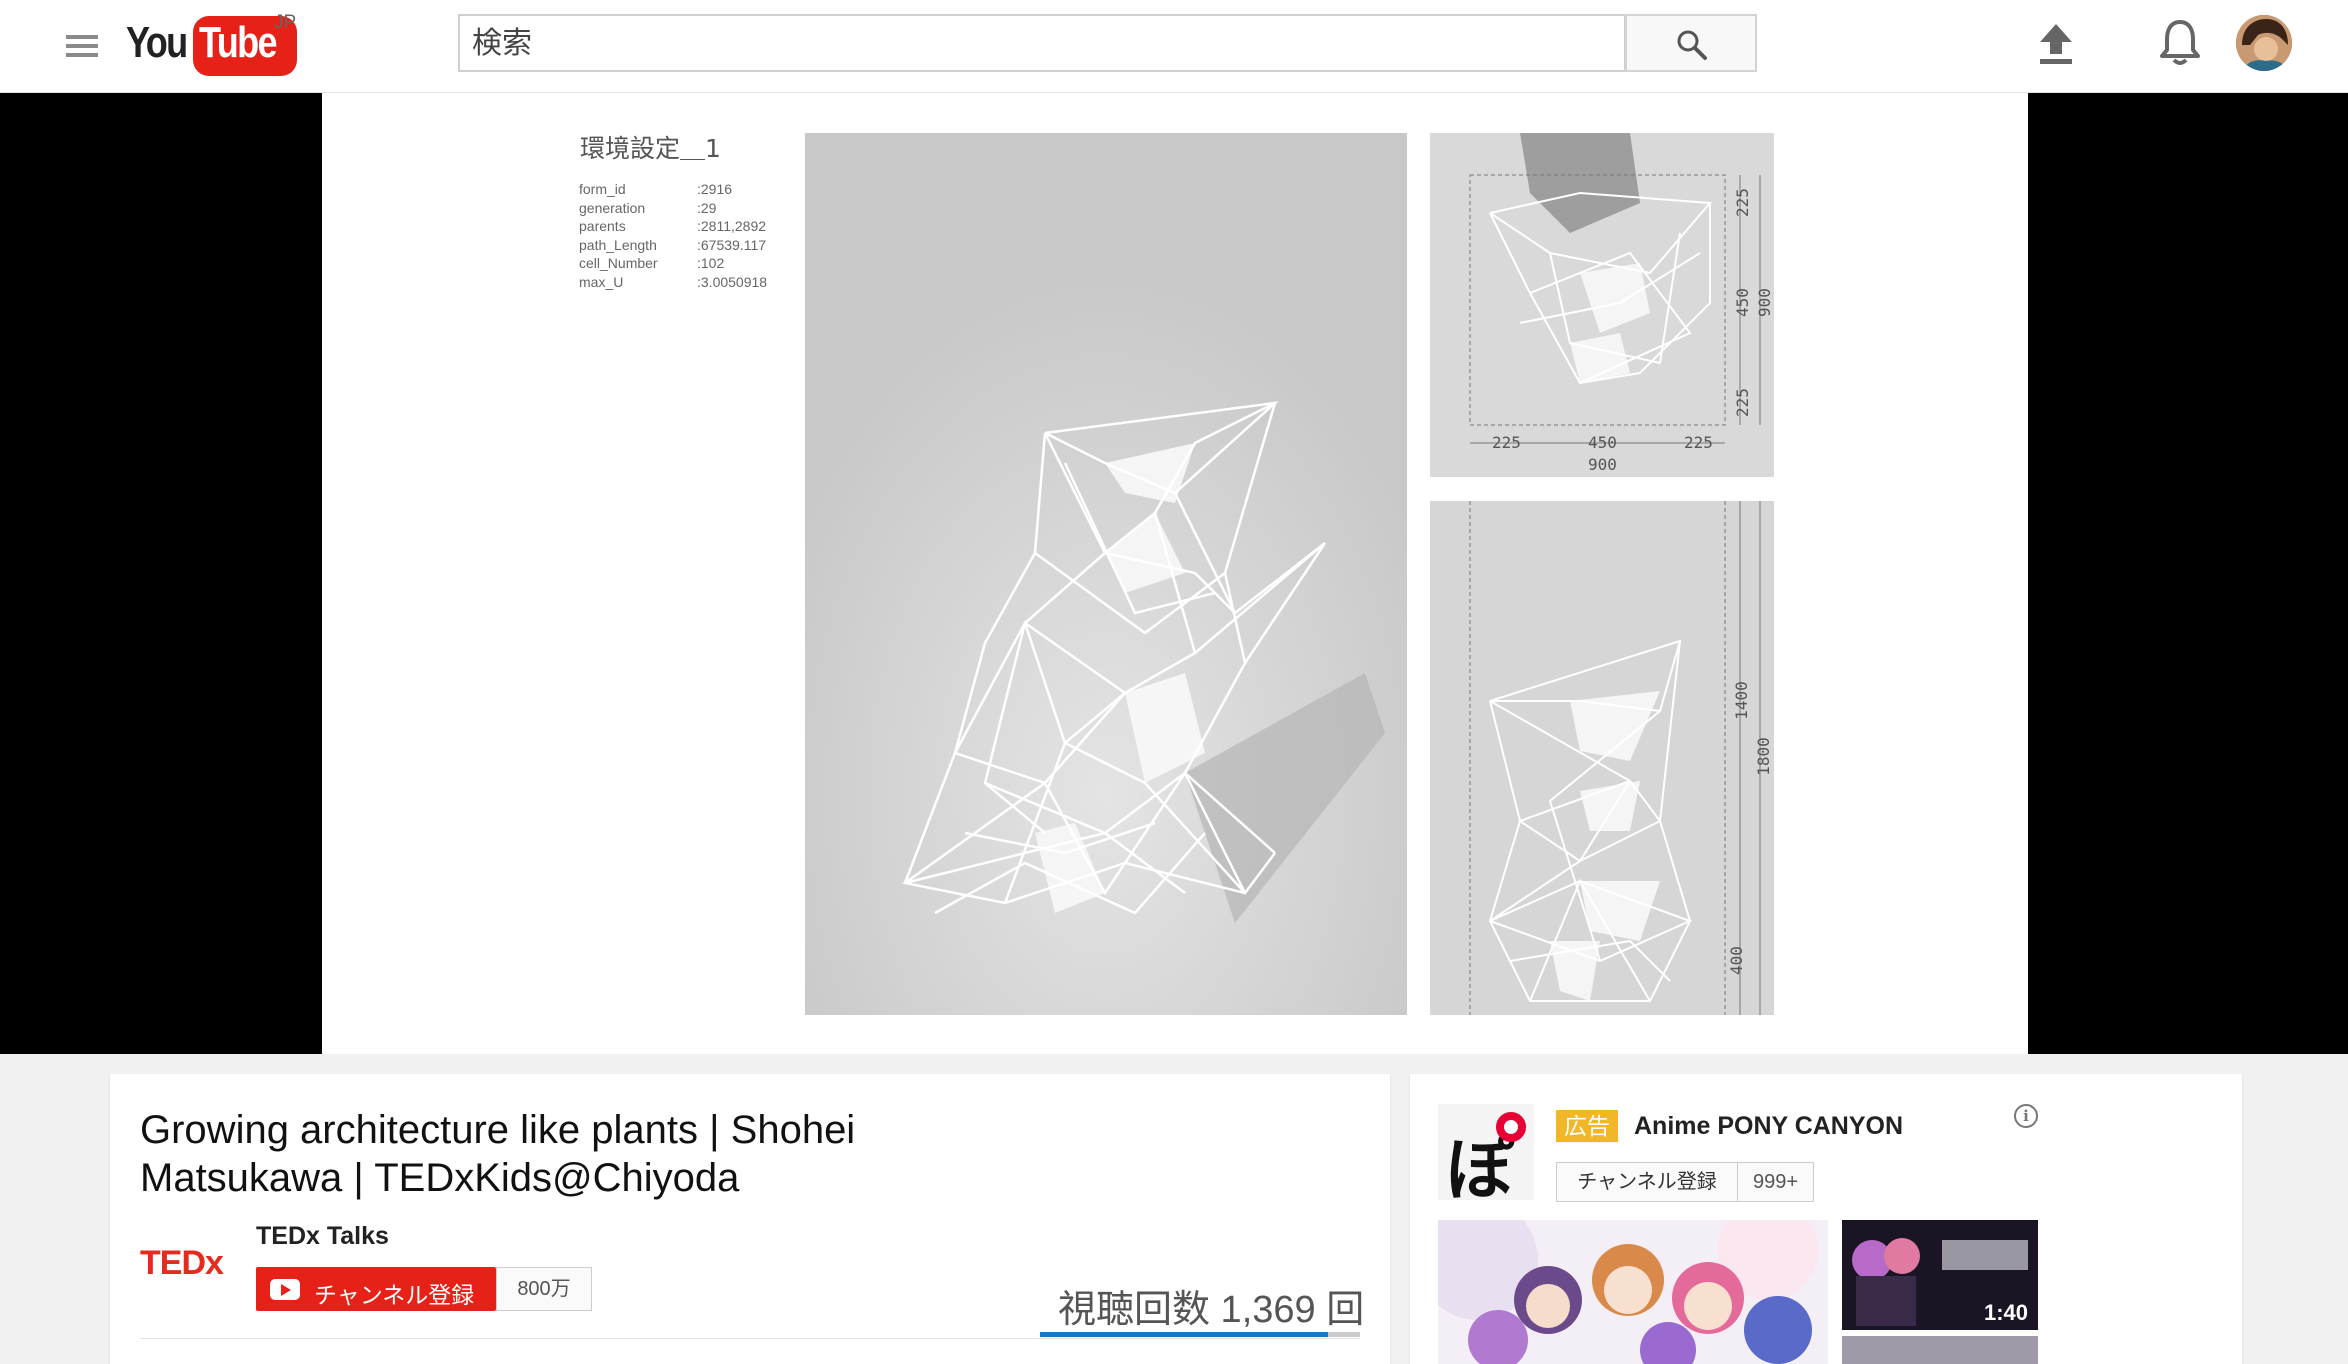 The width and height of the screenshot is (2348, 1364). Describe the element at coordinates (285, 1289) in the screenshot. I see `youtube-play-icon` at that location.